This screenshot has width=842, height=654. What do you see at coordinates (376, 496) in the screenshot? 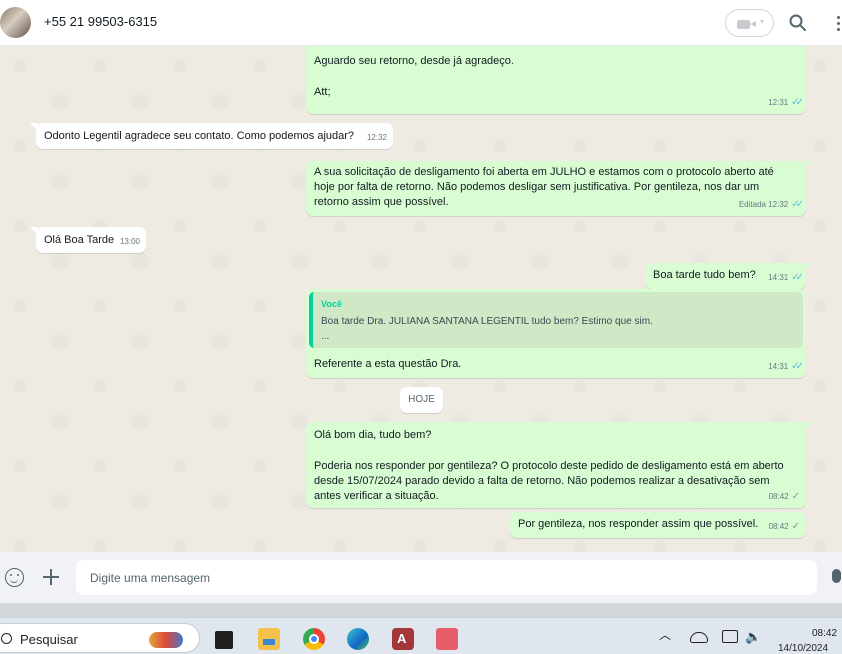
I see `message-text: antes verificar a situação.` at bounding box center [376, 496].